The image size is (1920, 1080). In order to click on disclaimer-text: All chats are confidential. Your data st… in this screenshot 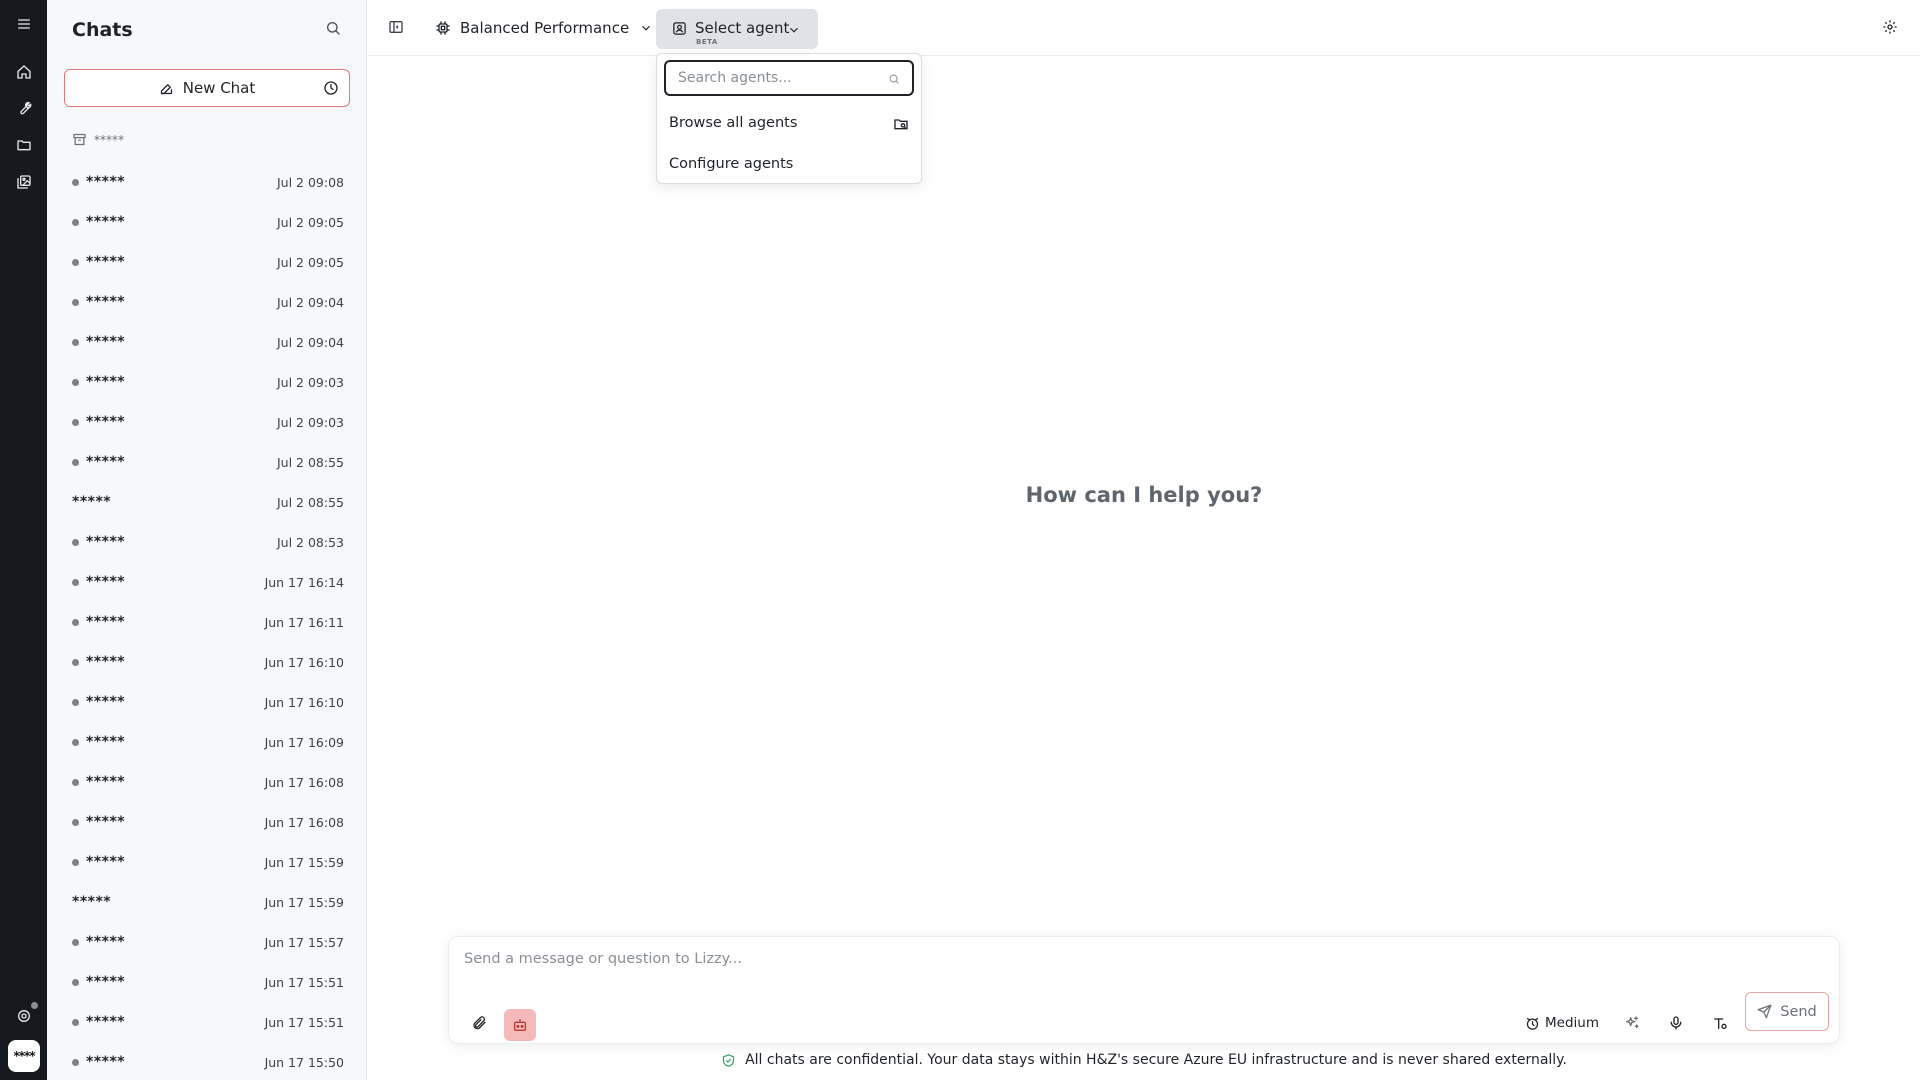, I will do `click(1156, 1060)`.